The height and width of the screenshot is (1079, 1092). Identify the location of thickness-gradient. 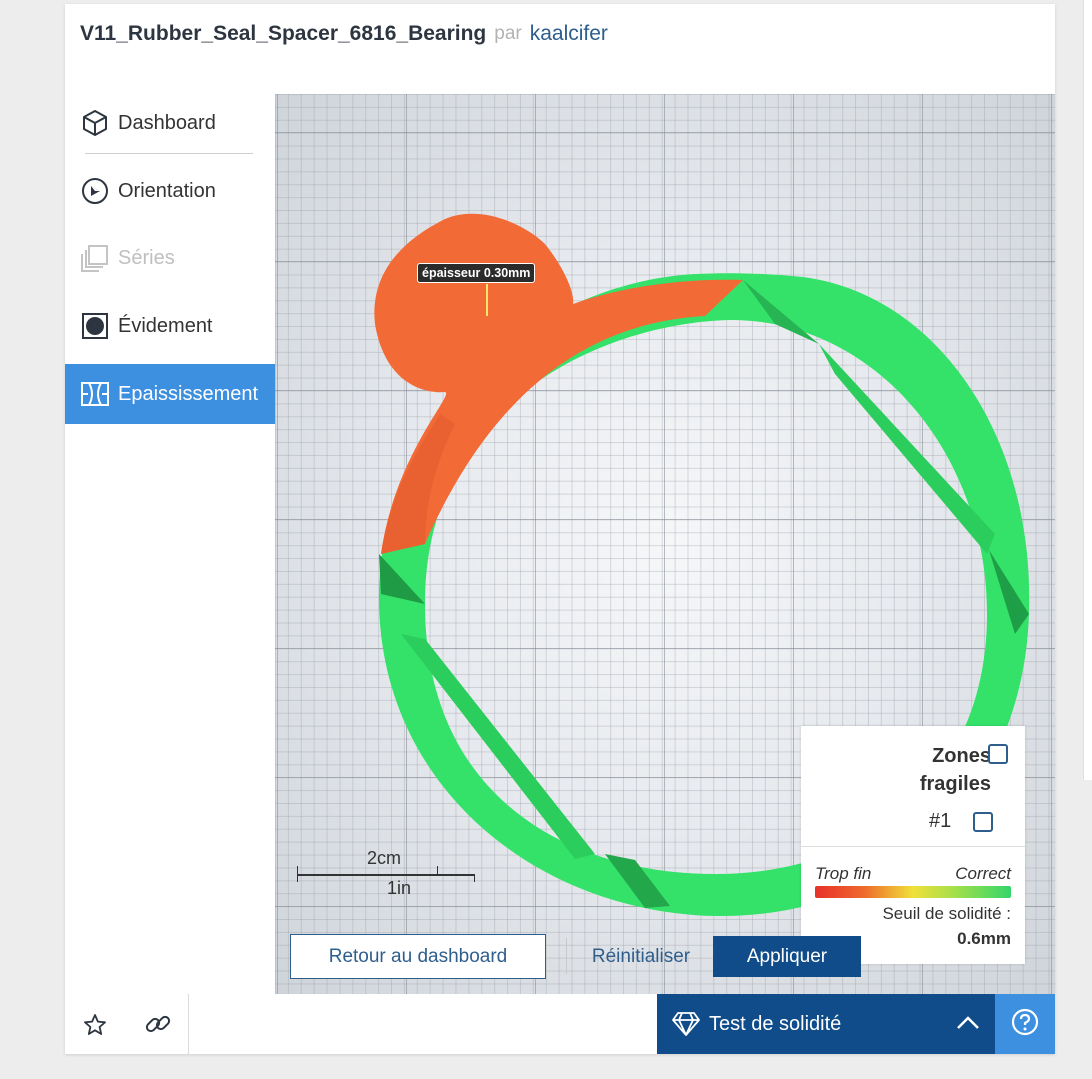
(913, 892).